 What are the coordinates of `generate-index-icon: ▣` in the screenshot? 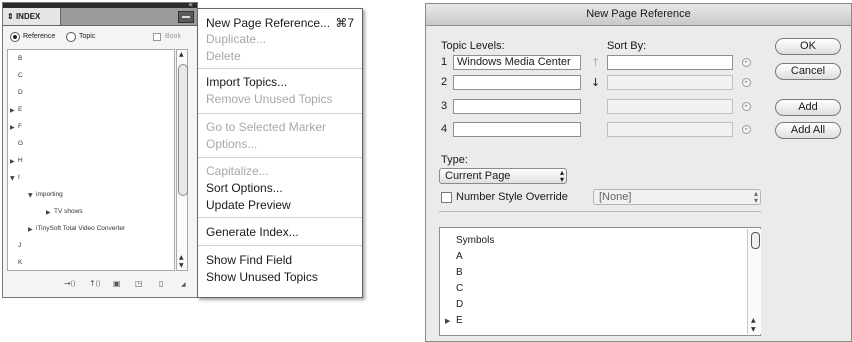 It's located at (117, 283).